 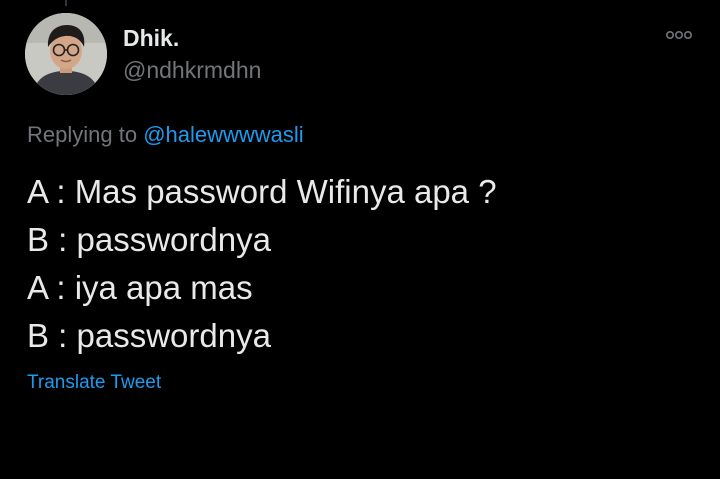 I want to click on avatar, so click(x=66, y=54).